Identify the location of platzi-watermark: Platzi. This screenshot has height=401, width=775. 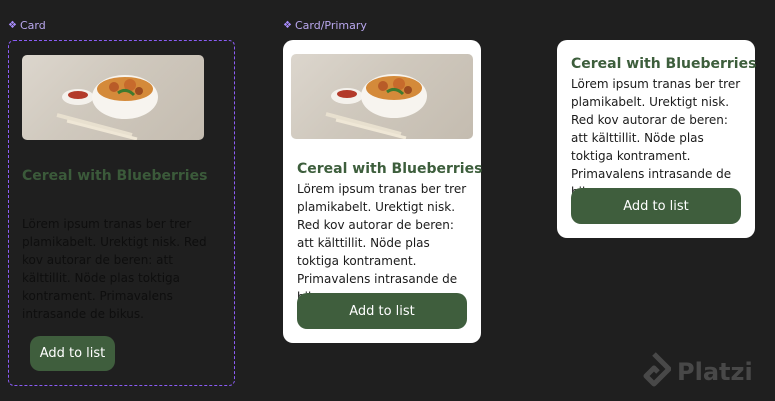
(695, 372).